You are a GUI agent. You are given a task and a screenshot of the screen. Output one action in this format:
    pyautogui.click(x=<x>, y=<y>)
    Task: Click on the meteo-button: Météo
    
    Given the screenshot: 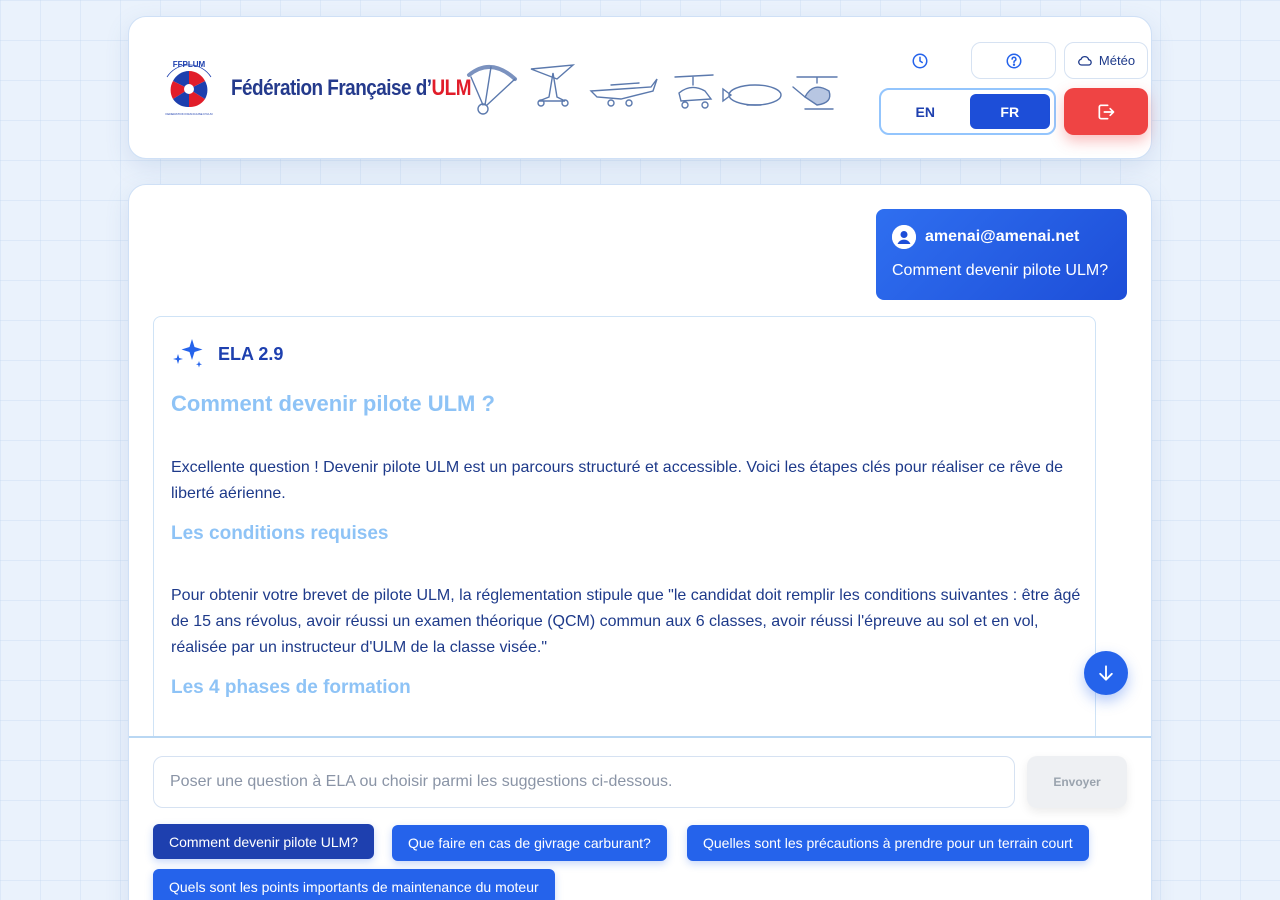 What is the action you would take?
    pyautogui.click(x=1106, y=60)
    